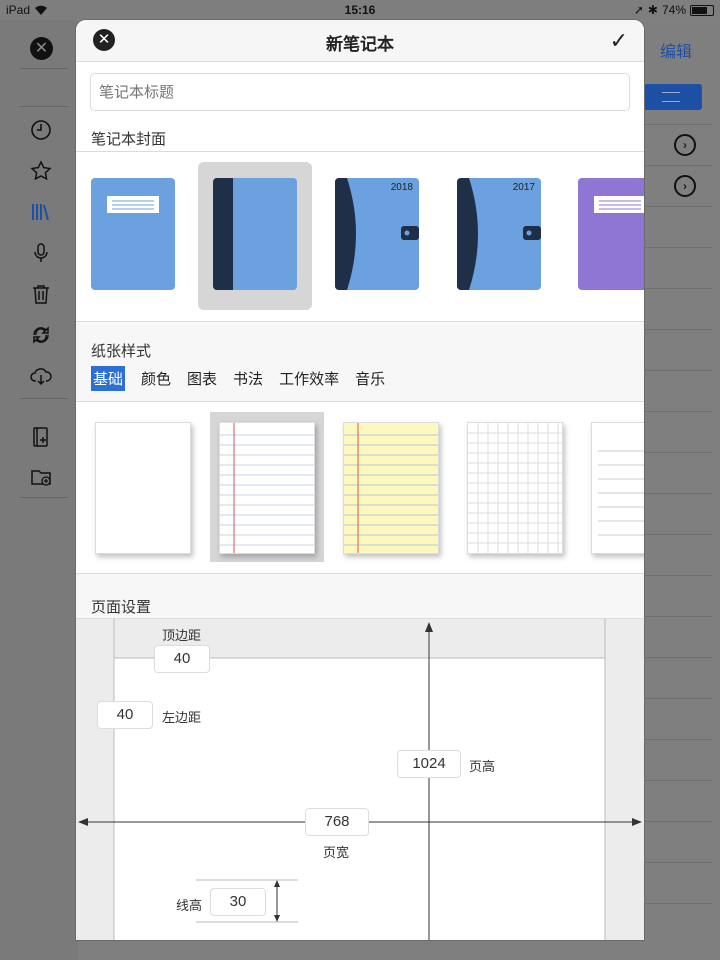  Describe the element at coordinates (617, 488) in the screenshot. I see `paper-option-lined` at that location.